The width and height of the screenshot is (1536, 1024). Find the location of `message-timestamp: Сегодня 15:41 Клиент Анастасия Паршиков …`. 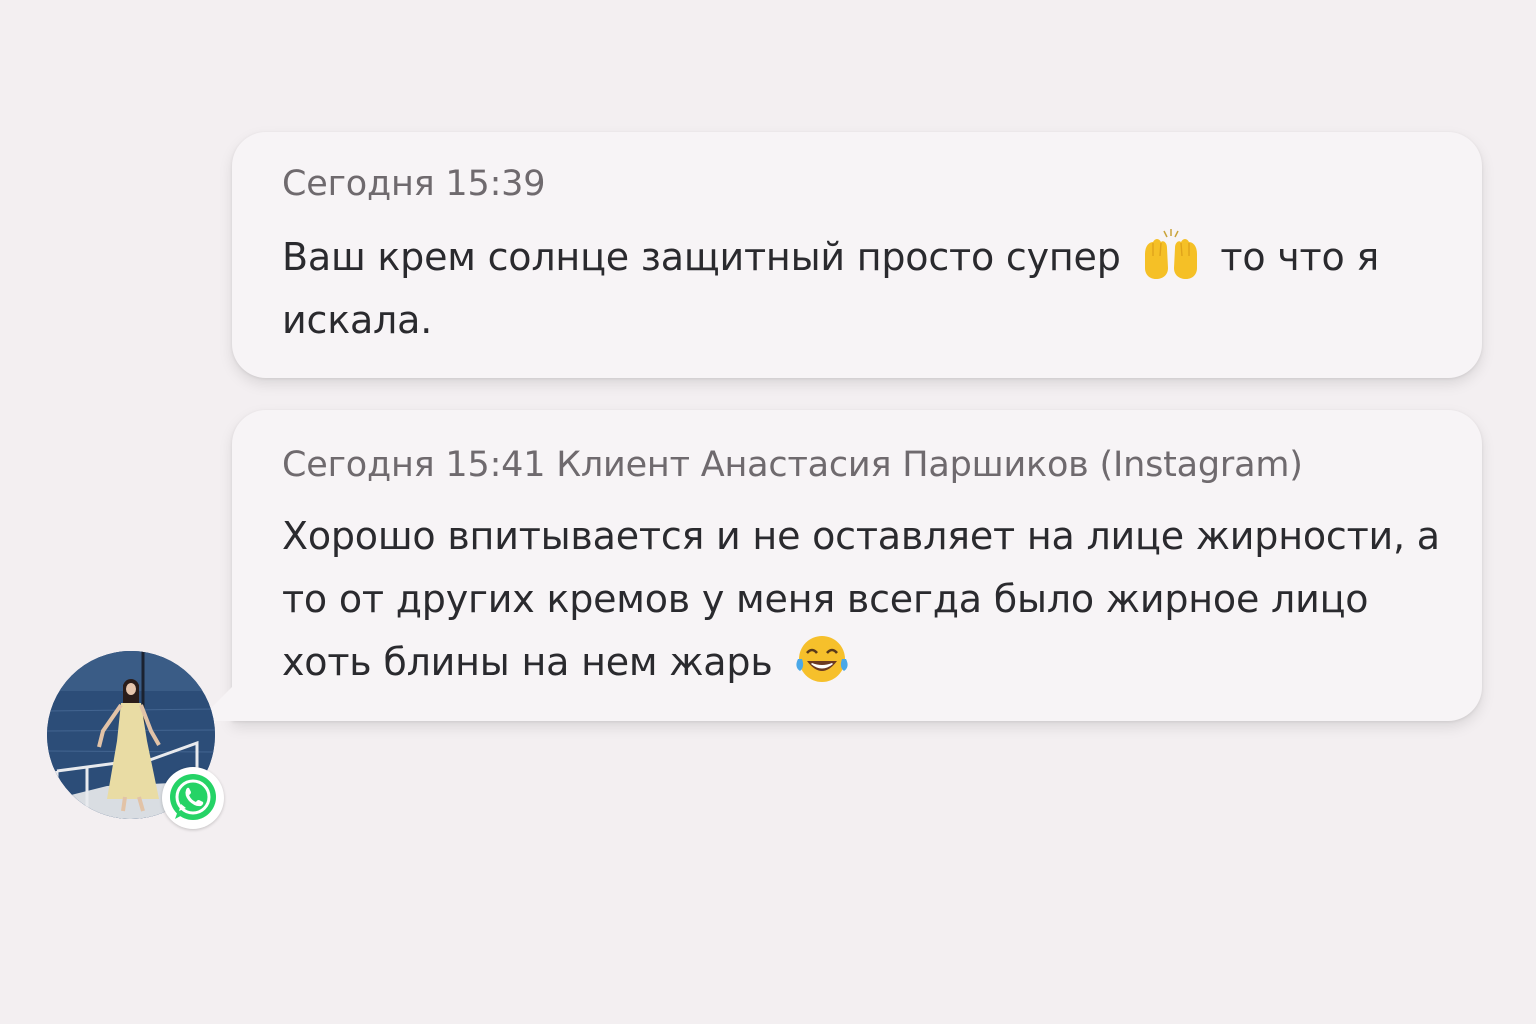

message-timestamp: Сегодня 15:41 Клиент Анастасия Паршиков … is located at coordinates (792, 465).